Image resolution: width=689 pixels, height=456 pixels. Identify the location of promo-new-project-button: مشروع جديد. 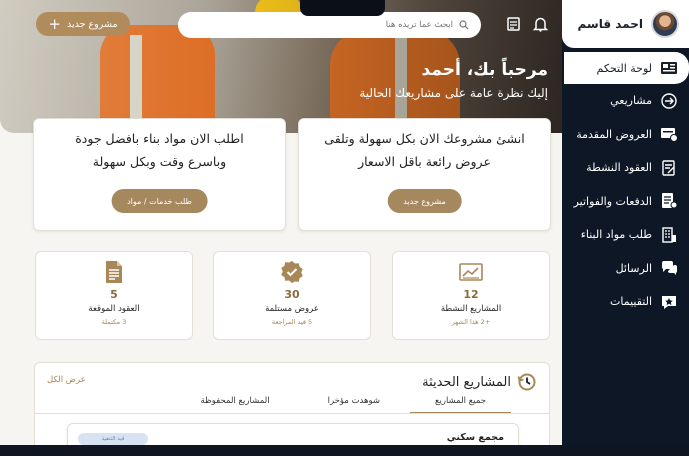
(424, 201).